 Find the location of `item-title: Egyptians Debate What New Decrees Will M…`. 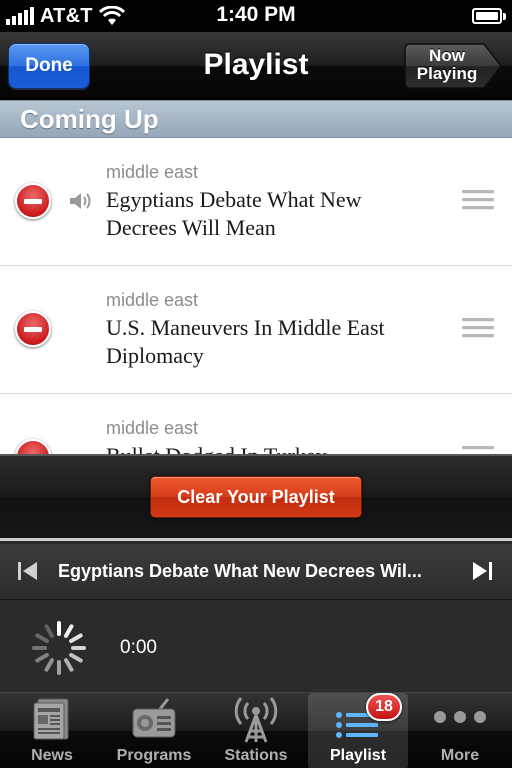

item-title: Egyptians Debate What New Decrees Will M… is located at coordinates (234, 213).